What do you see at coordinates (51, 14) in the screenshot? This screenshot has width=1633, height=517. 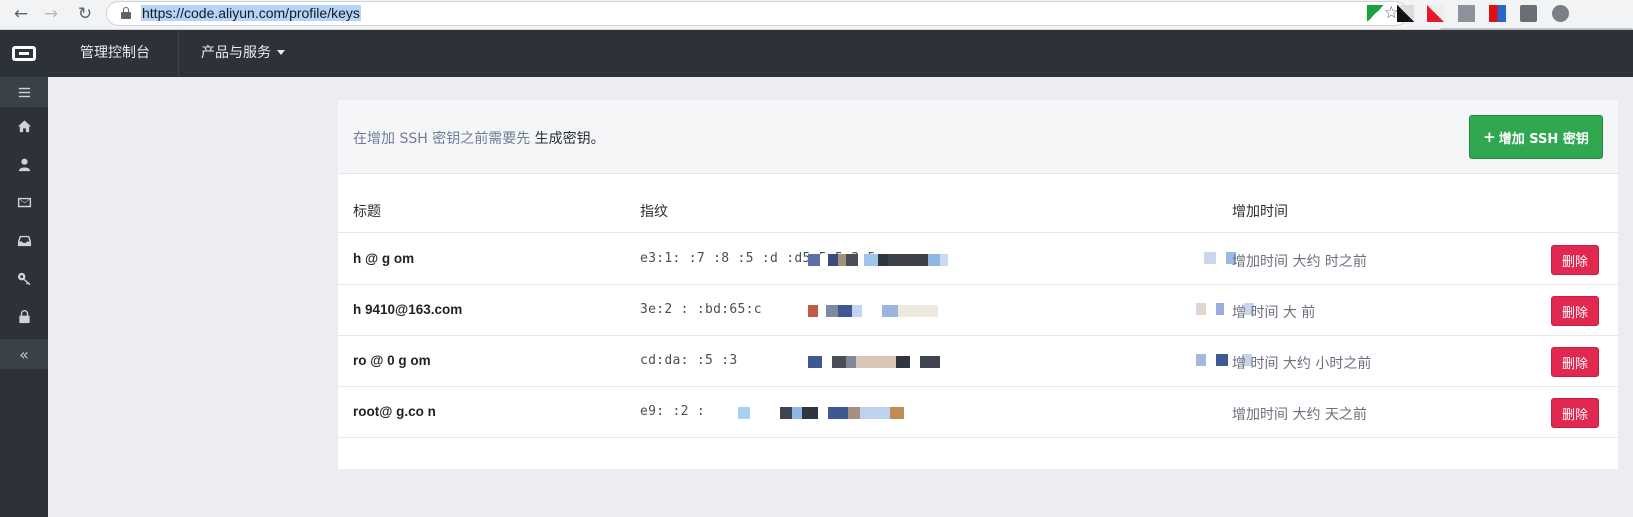 I see `forward-arrow-icon: →` at bounding box center [51, 14].